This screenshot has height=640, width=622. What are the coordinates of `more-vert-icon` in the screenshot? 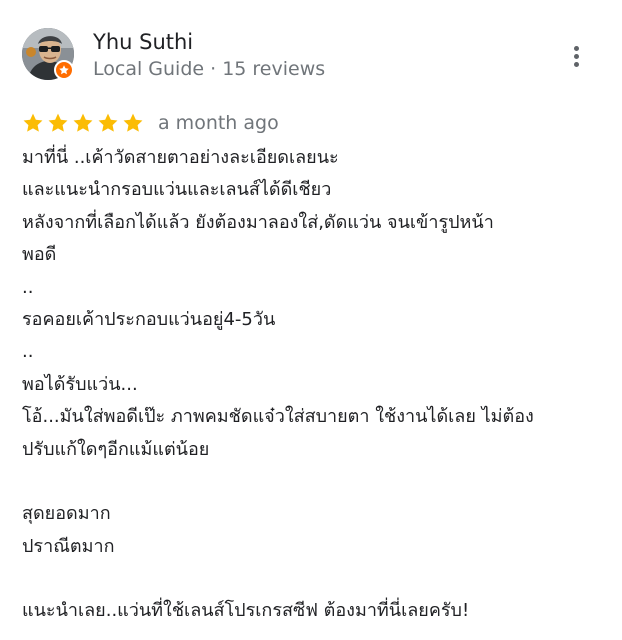 It's located at (576, 48).